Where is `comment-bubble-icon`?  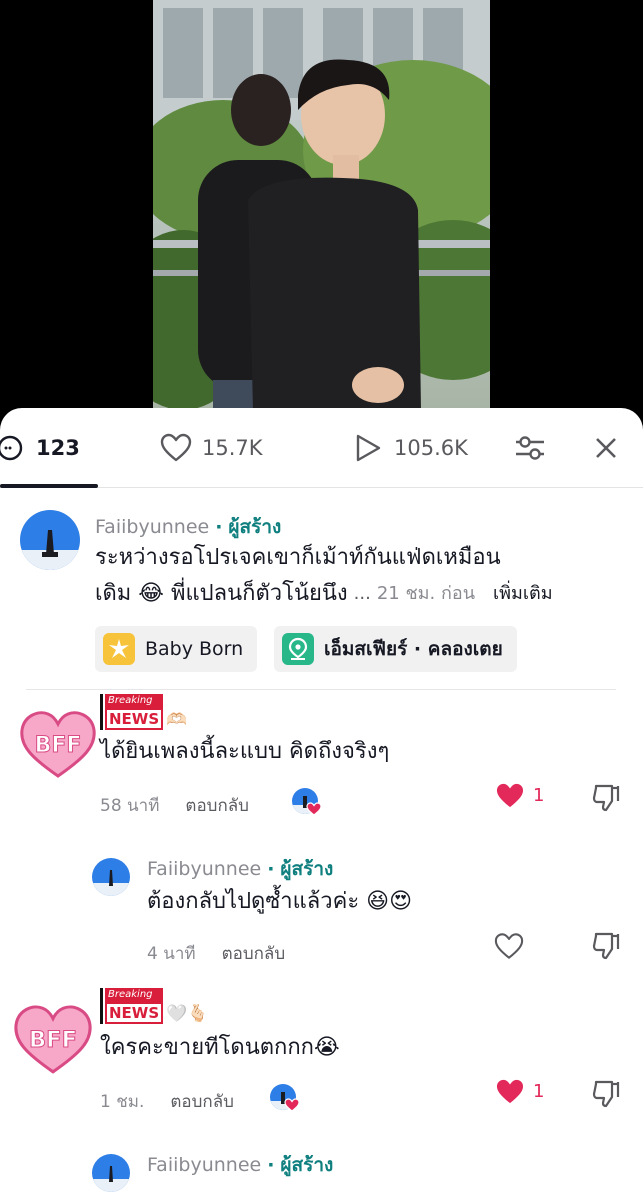
comment-bubble-icon is located at coordinates (13, 448).